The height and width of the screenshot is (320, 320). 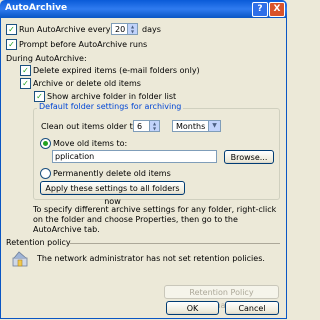 I want to click on cancel-button: Cancel, so click(x=252, y=308).